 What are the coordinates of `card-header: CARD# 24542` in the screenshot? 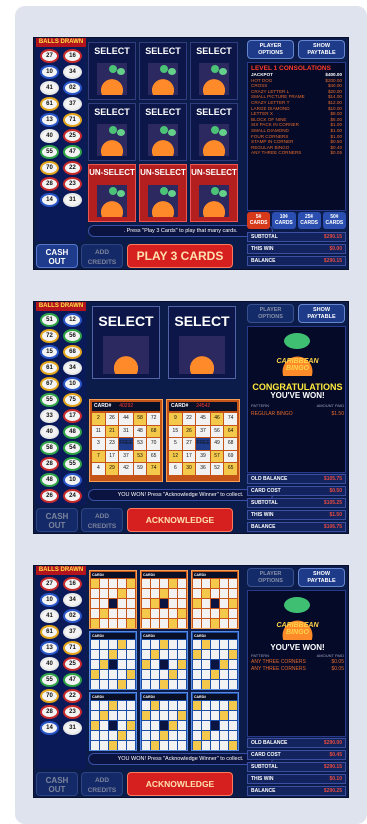 It's located at (203, 406).